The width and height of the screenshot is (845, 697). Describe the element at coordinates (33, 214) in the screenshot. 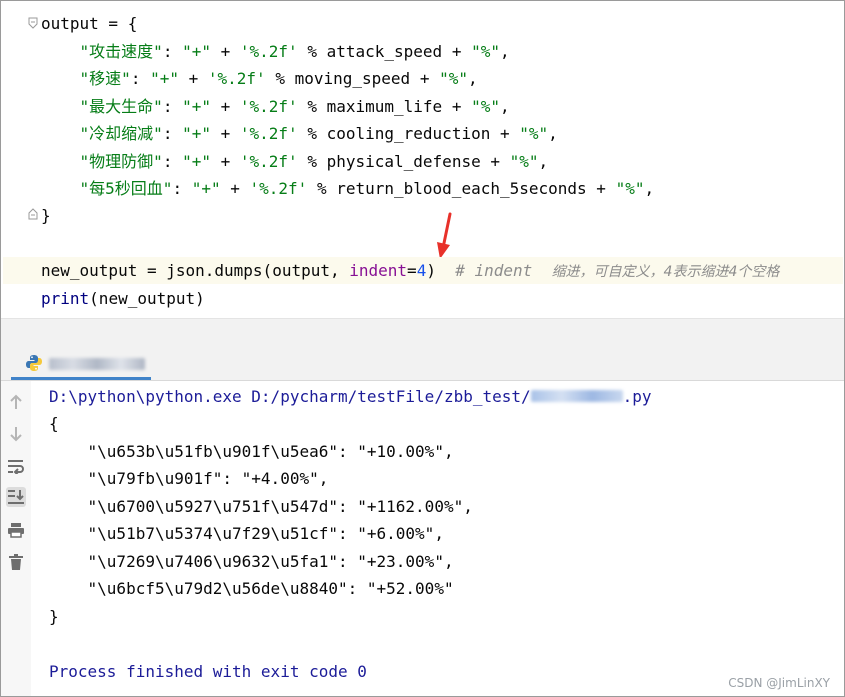

I see `fold-close-icon` at that location.